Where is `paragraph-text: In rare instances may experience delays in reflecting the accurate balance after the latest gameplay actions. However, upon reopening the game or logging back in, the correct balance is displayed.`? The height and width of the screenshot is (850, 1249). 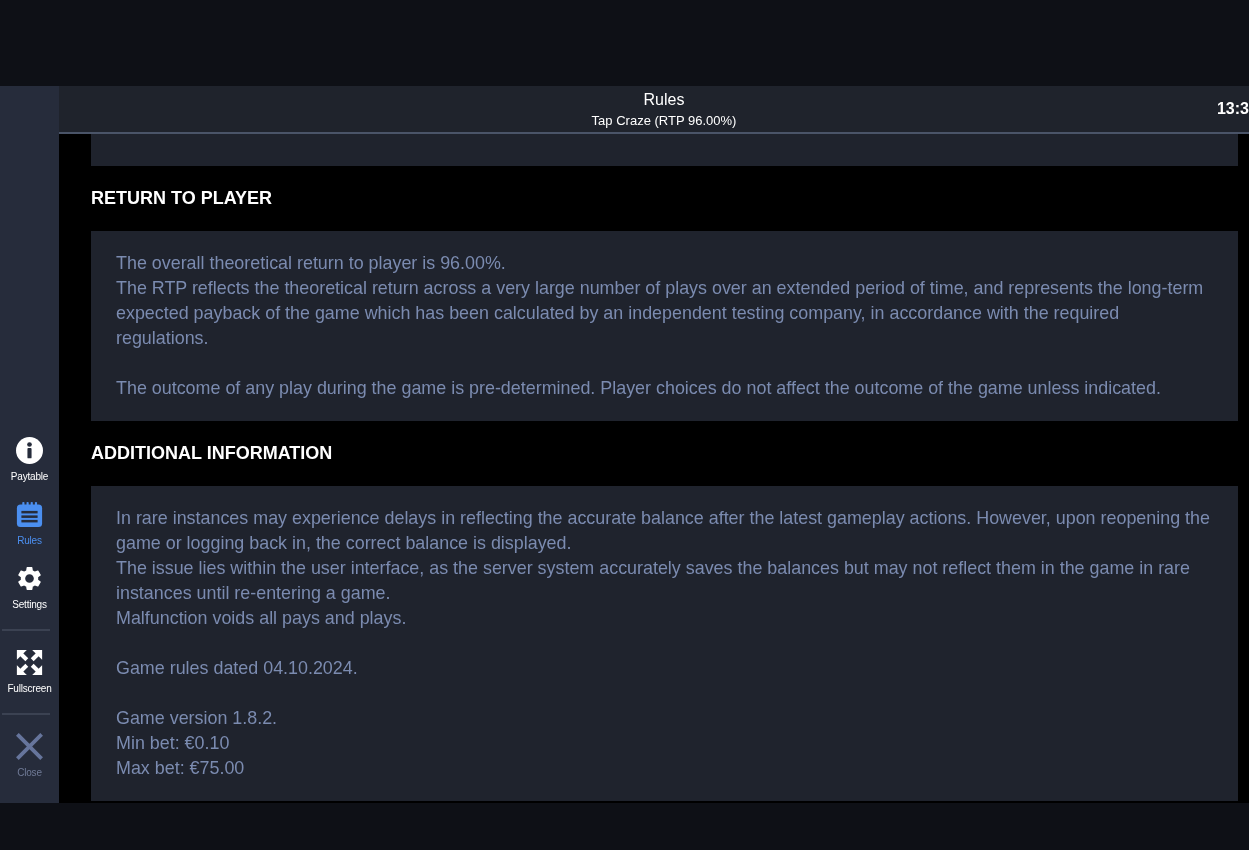
paragraph-text: In rare instances may experience delays in reflecting the accurate balance after the latest gameplay actions. However, upon reopening the game or logging back in, the correct balance is displayed. is located at coordinates (663, 531).